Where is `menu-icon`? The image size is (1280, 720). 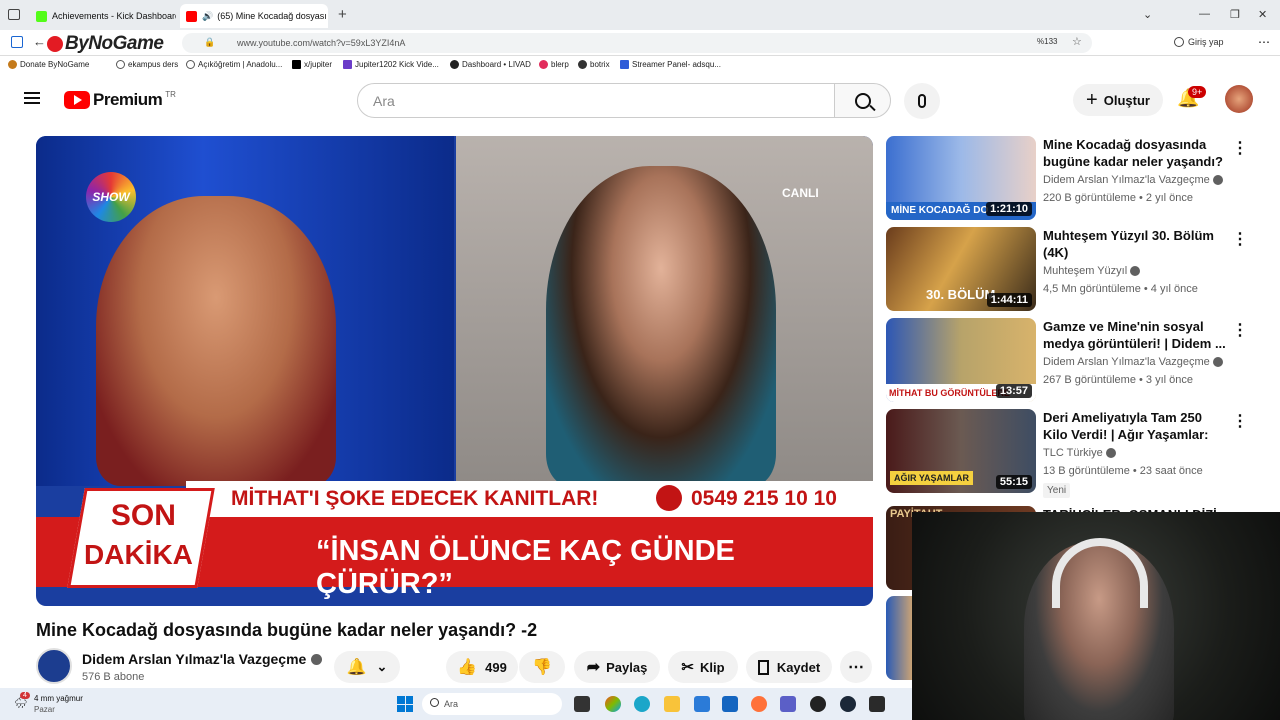 menu-icon is located at coordinates (32, 98).